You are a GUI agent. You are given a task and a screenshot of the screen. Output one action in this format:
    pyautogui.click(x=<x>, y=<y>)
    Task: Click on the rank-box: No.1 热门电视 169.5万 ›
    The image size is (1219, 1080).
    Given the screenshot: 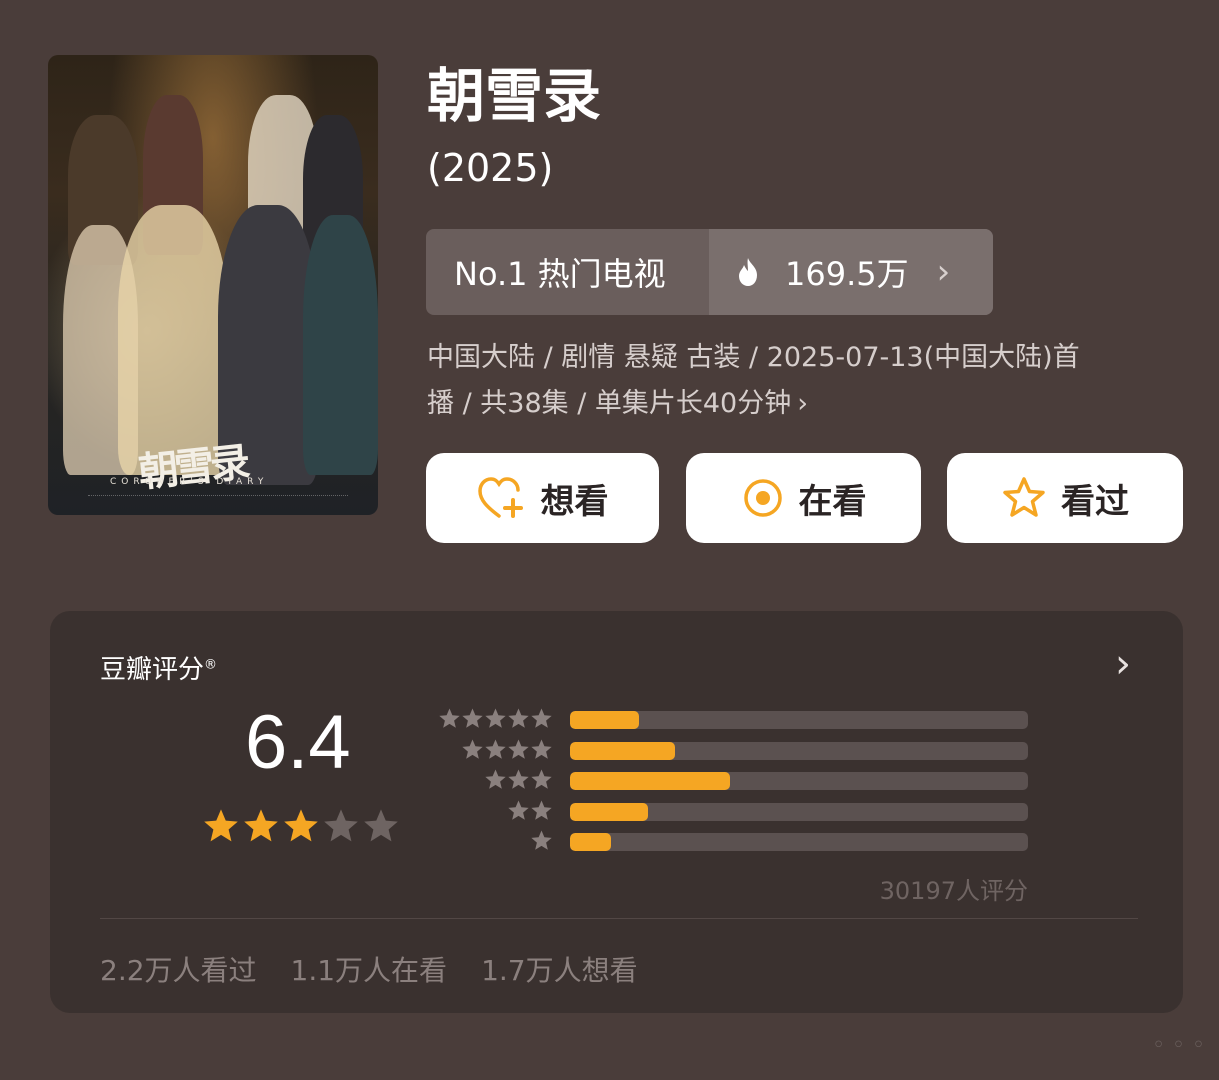 What is the action you would take?
    pyautogui.click(x=709, y=272)
    